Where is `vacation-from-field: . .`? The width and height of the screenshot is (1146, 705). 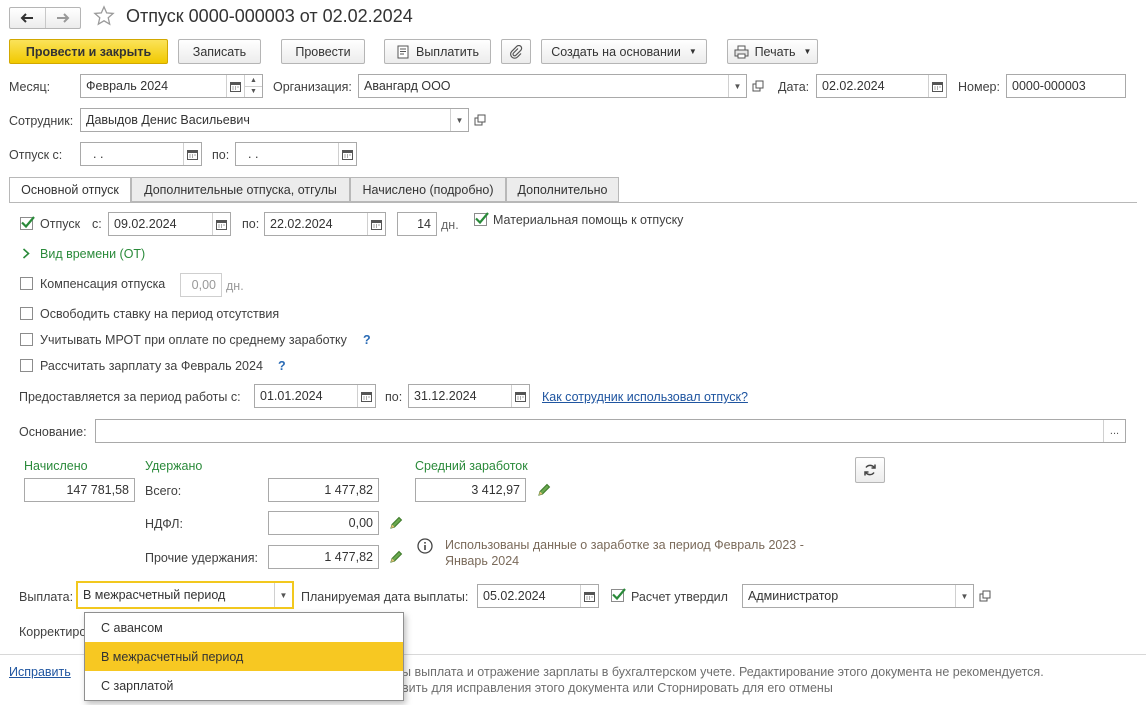
vacation-from-field: . . is located at coordinates (141, 154).